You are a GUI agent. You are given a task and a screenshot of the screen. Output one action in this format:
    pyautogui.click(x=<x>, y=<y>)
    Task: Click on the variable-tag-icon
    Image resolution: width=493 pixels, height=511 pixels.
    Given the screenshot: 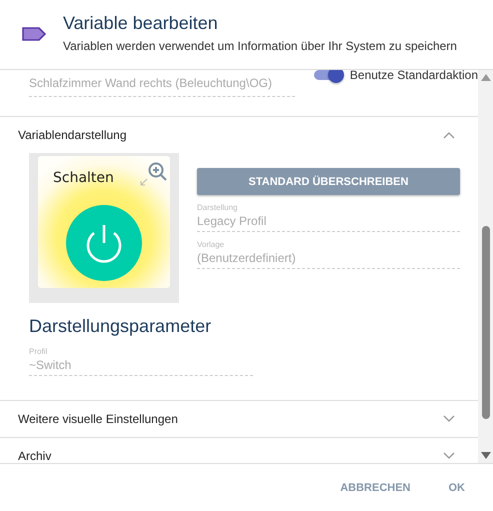 What is the action you would take?
    pyautogui.click(x=34, y=34)
    